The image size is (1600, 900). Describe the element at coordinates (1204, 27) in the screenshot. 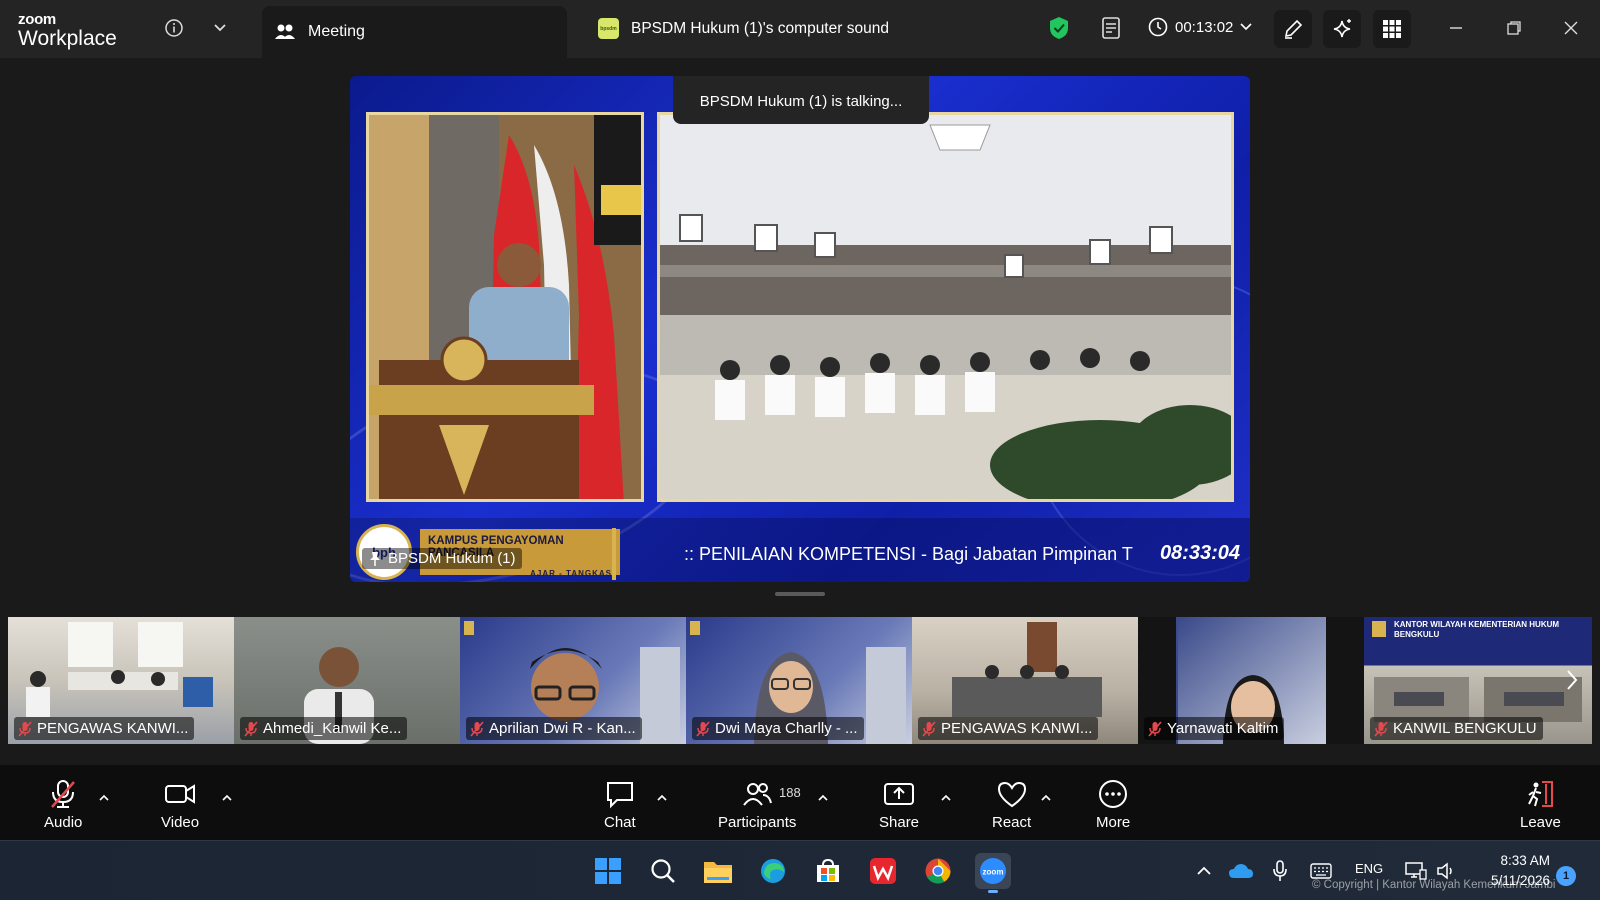

I see `timer-value: 00:13:02` at that location.